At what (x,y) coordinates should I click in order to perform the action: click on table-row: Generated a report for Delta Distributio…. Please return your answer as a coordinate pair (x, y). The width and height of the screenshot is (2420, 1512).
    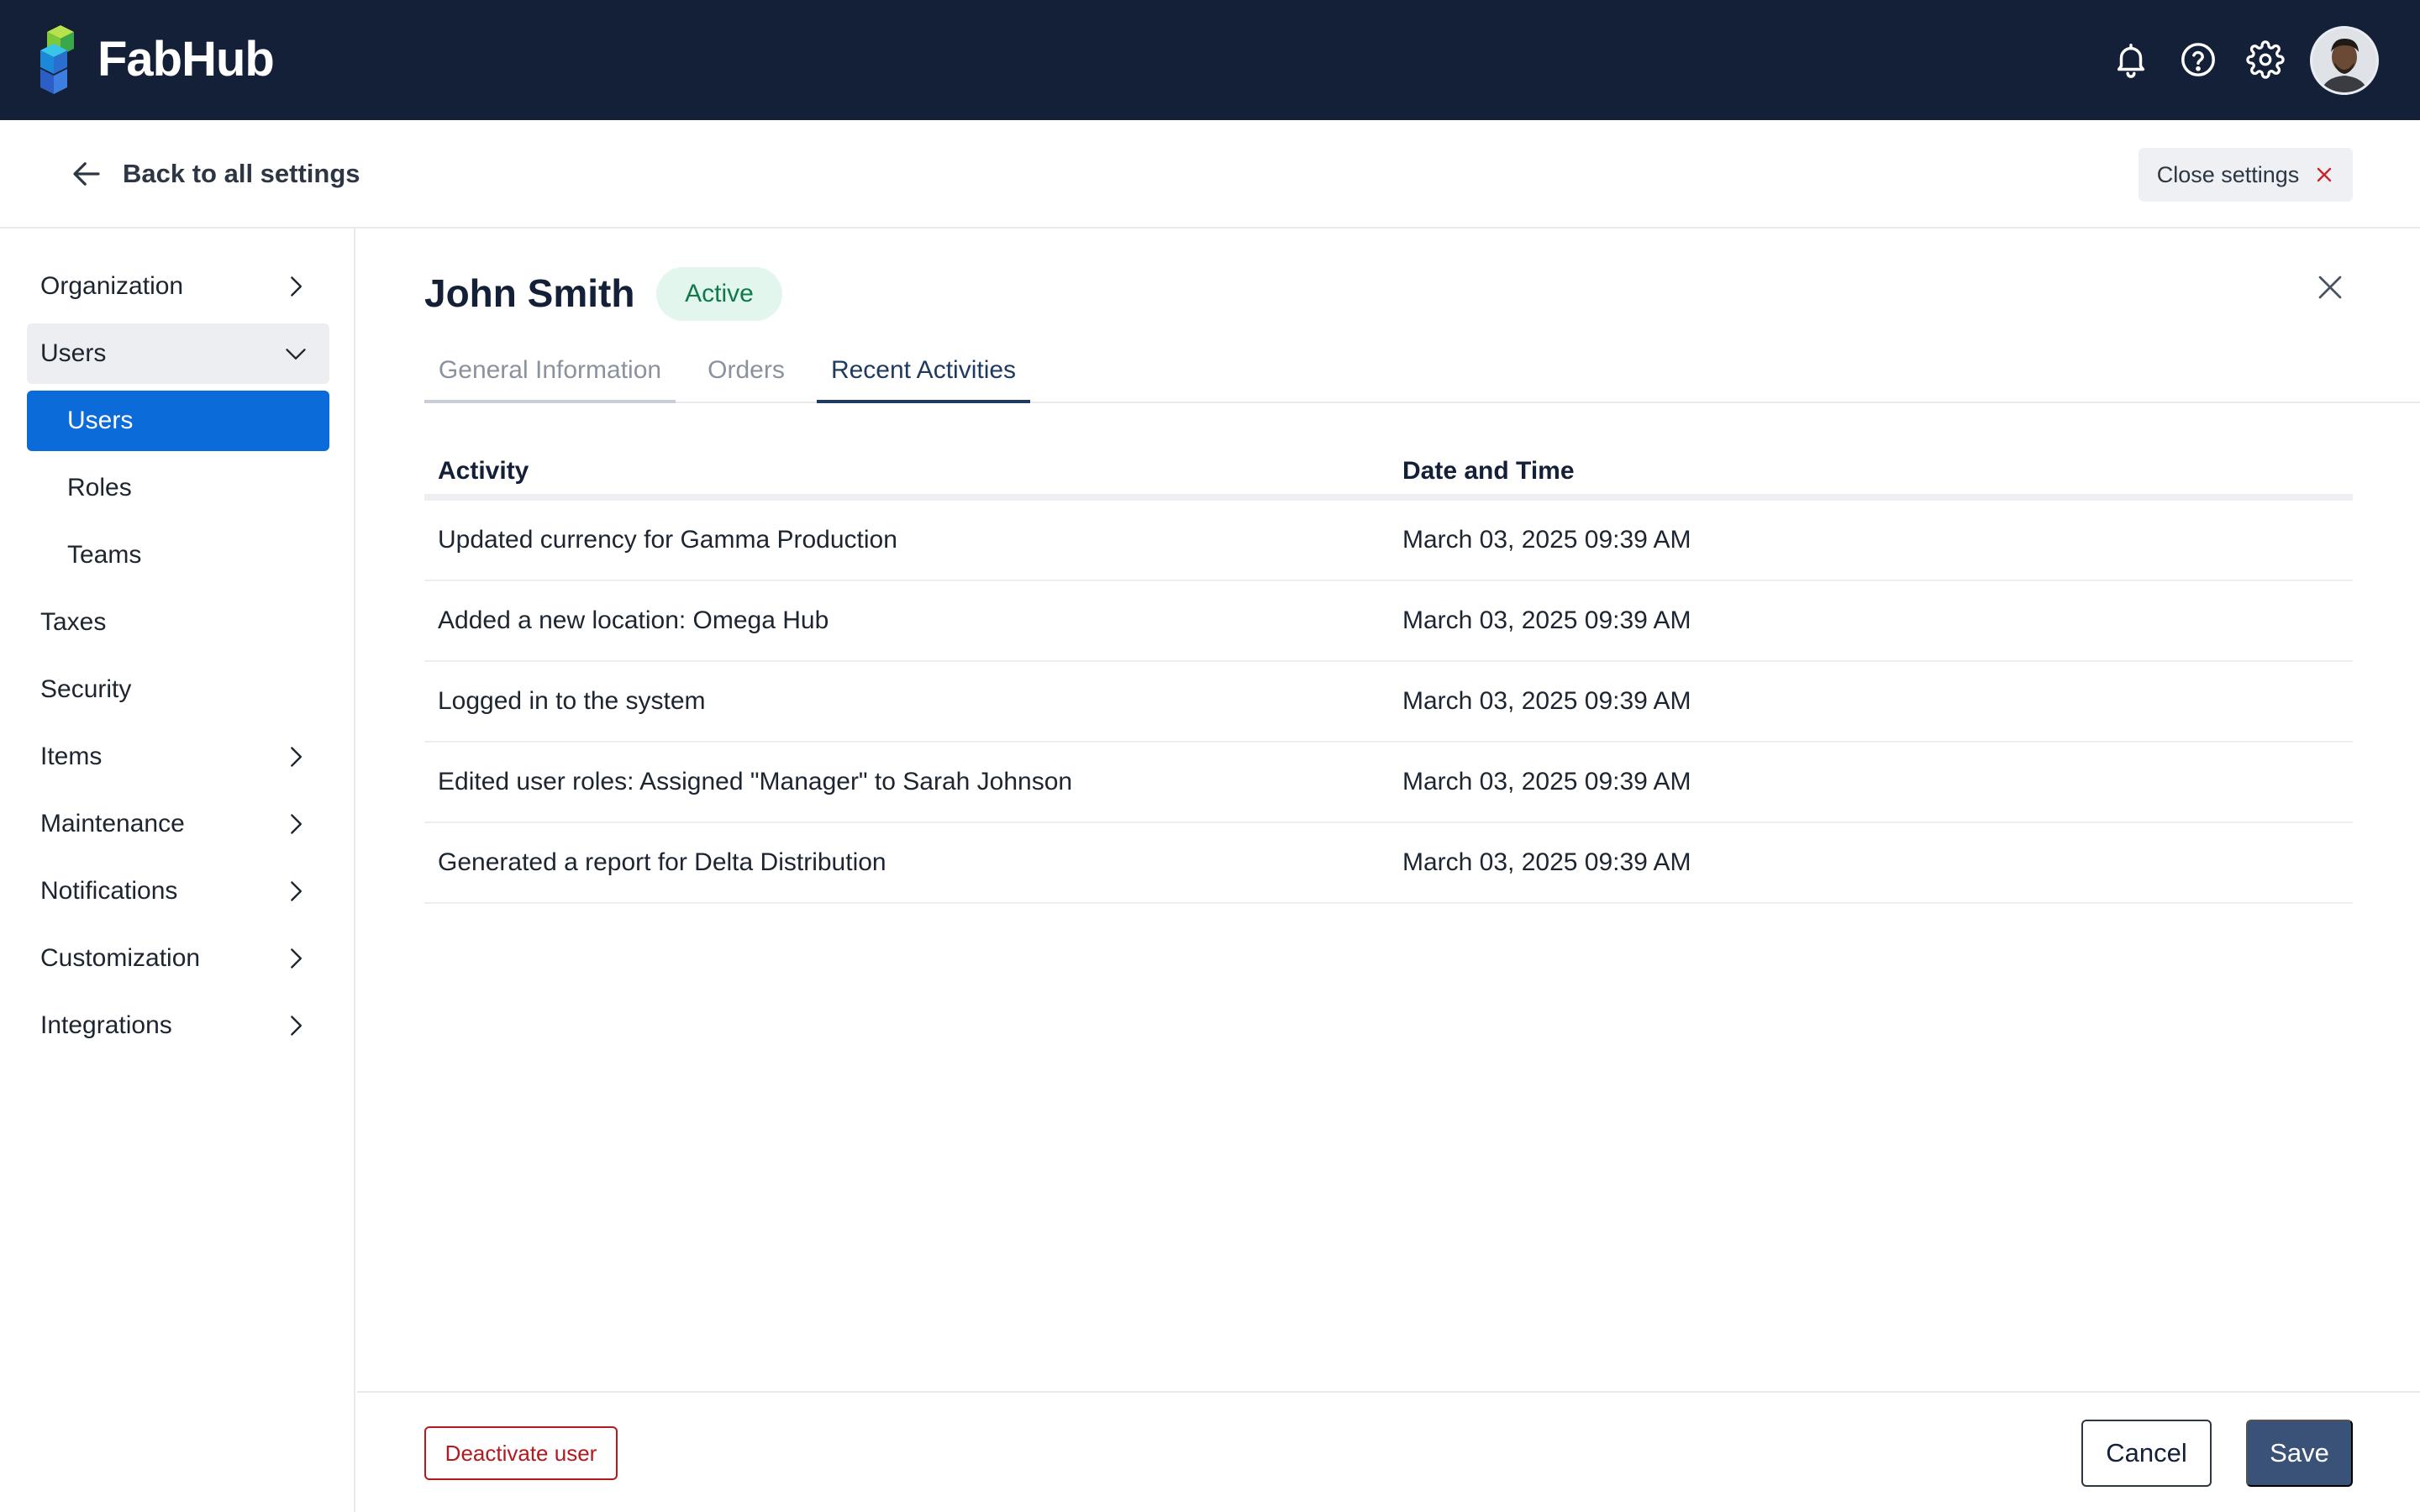
    Looking at the image, I should click on (1388, 863).